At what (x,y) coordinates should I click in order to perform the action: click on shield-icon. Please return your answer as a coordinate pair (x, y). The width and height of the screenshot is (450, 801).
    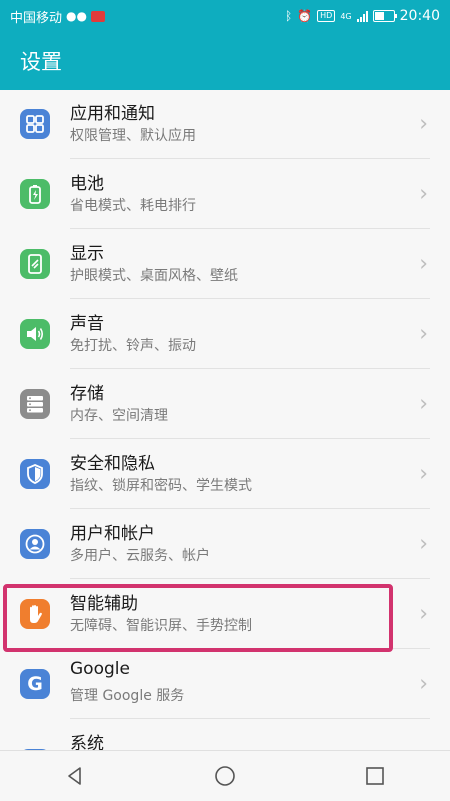
    Looking at the image, I should click on (35, 474).